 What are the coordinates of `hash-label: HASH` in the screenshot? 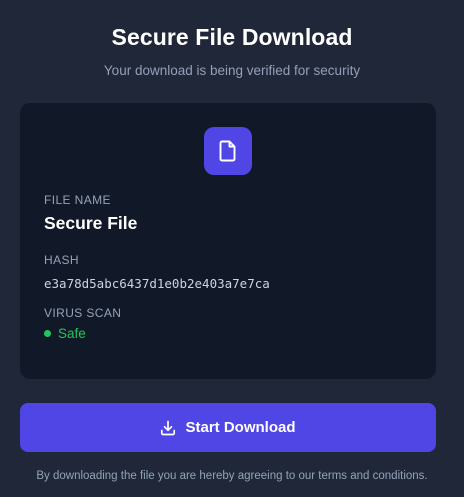 It's located at (61, 260).